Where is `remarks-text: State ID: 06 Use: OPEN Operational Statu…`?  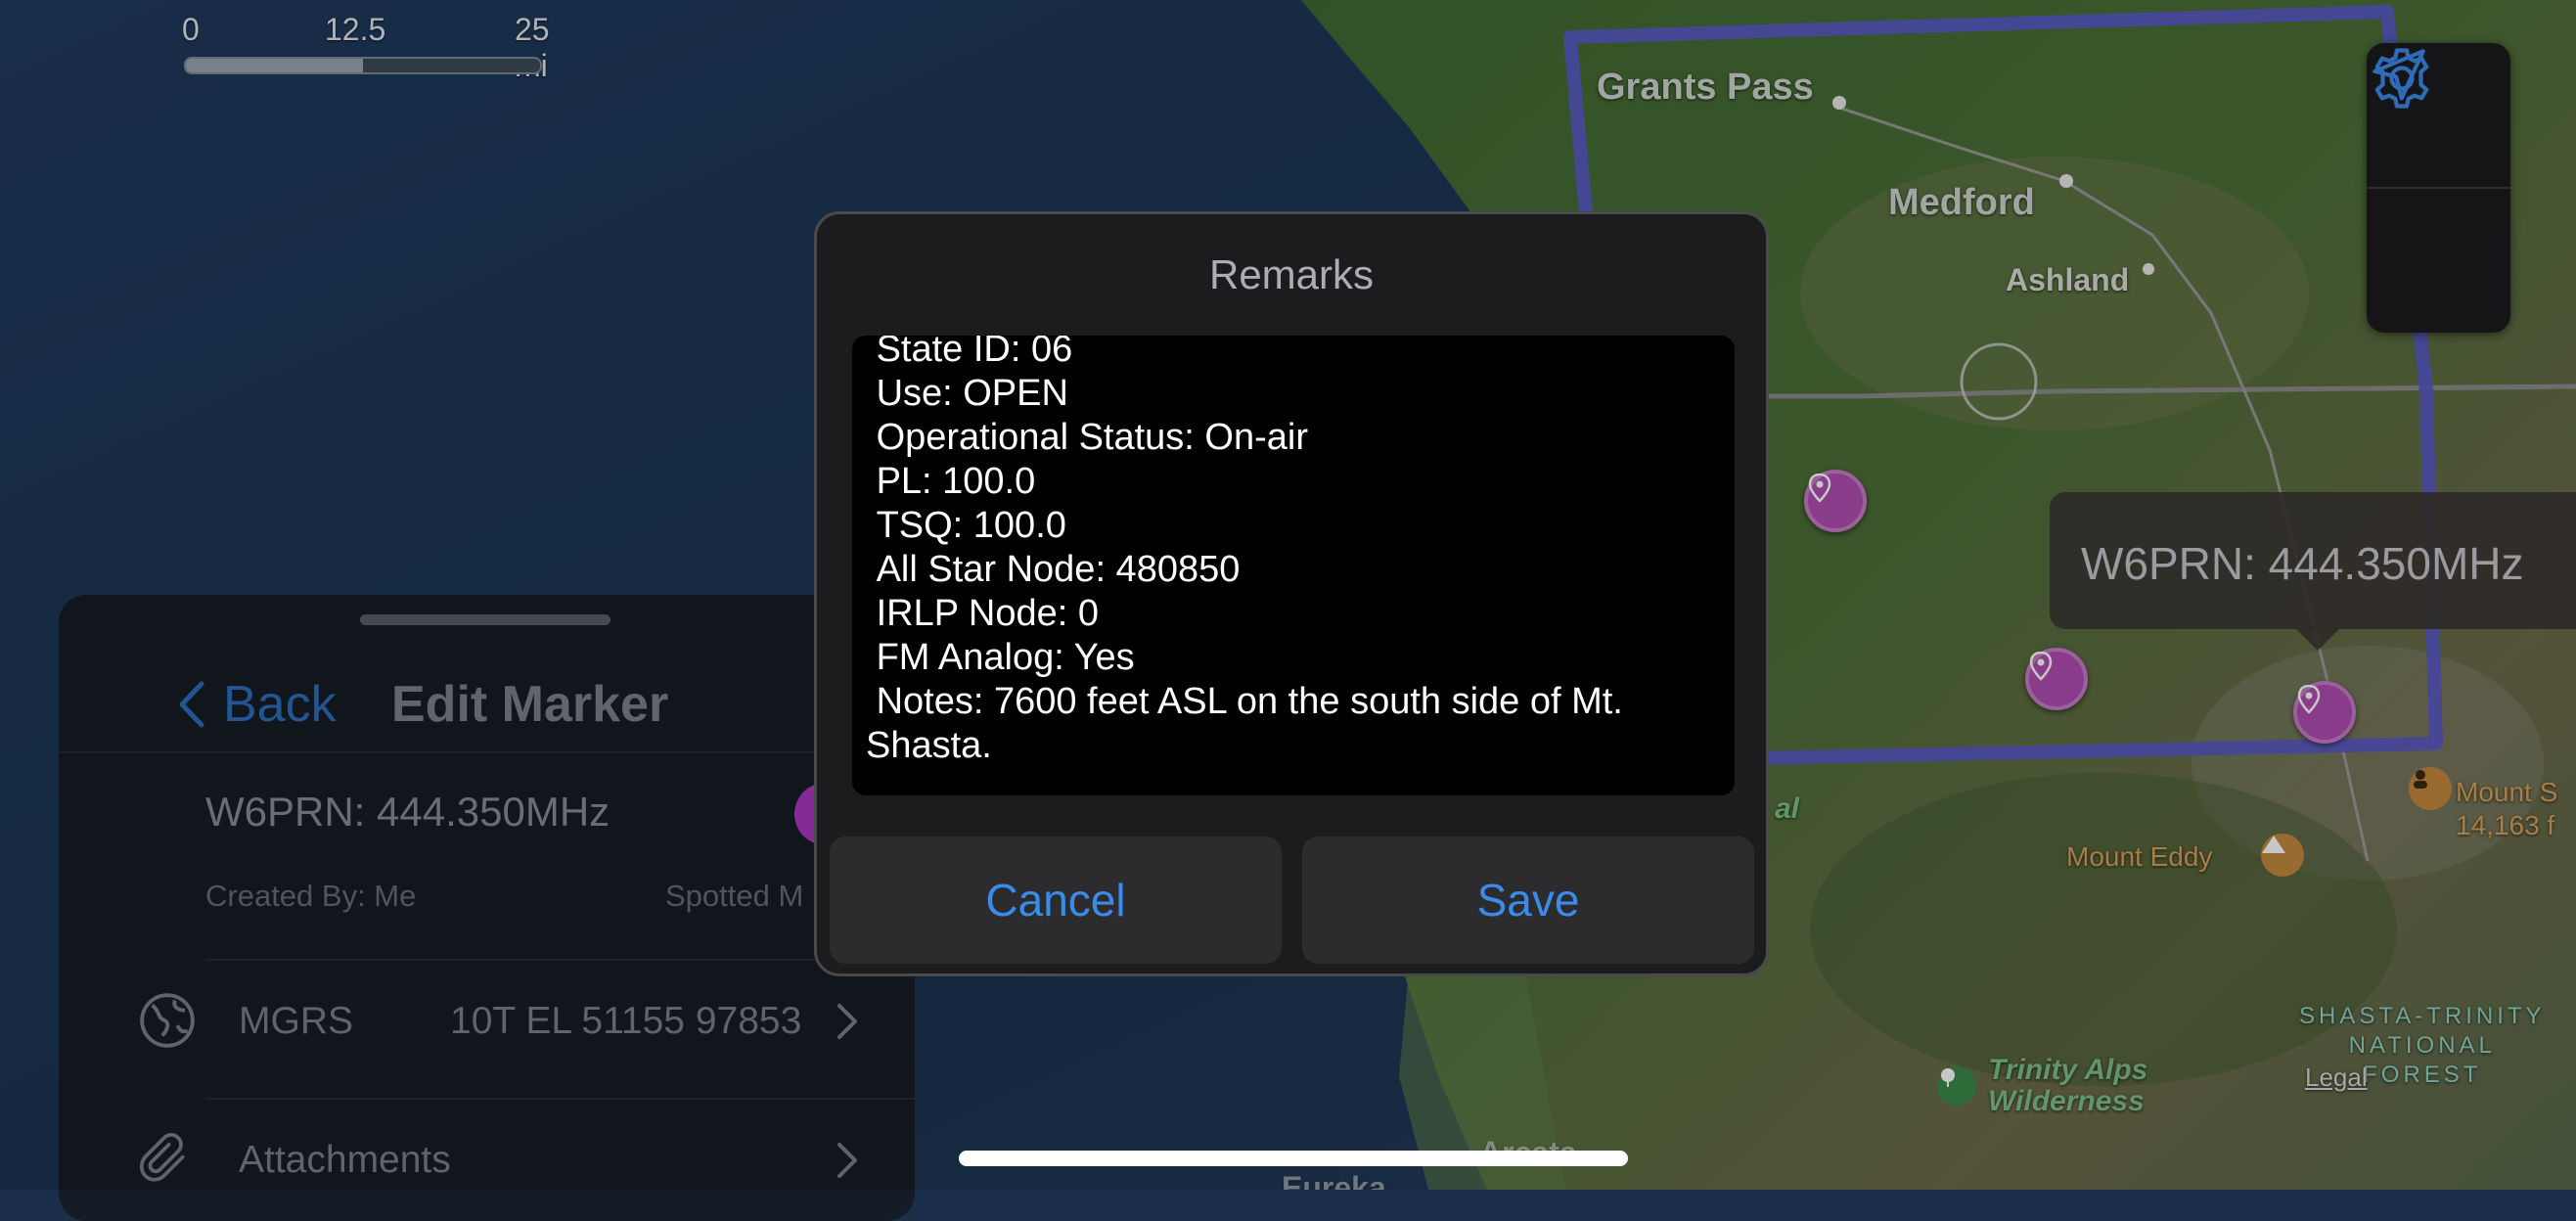 remarks-text: State ID: 06 Use: OPEN Operational Statu… is located at coordinates (1244, 551).